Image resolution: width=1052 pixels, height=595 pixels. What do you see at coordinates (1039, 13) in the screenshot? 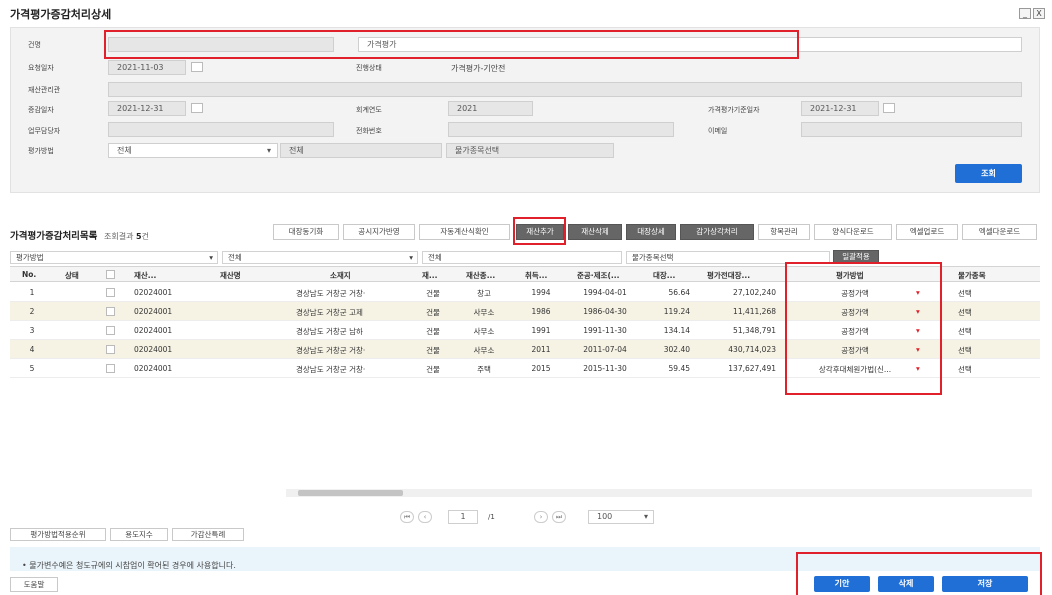
I see `close-icon: X` at bounding box center [1039, 13].